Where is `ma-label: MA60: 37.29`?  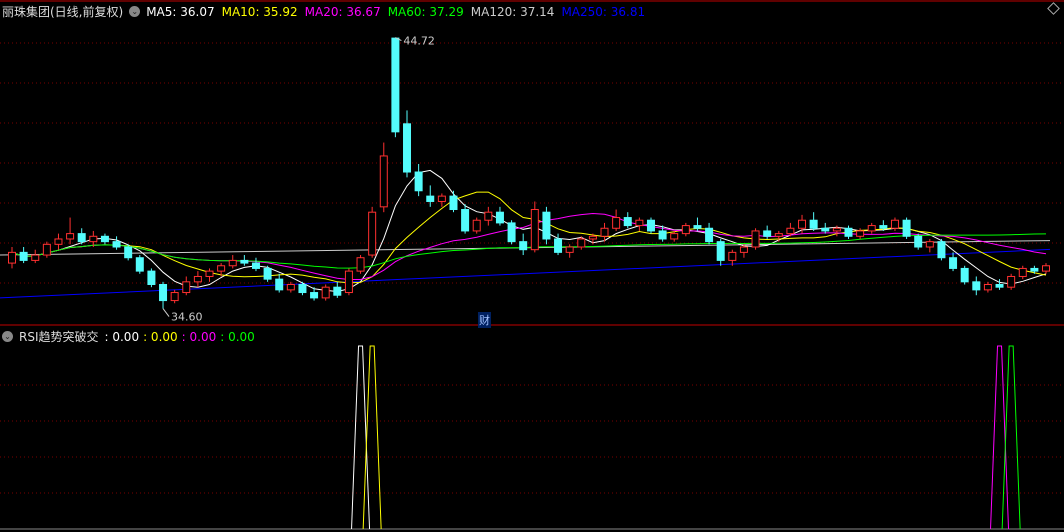
ma-label: MA60: 37.29 is located at coordinates (425, 11).